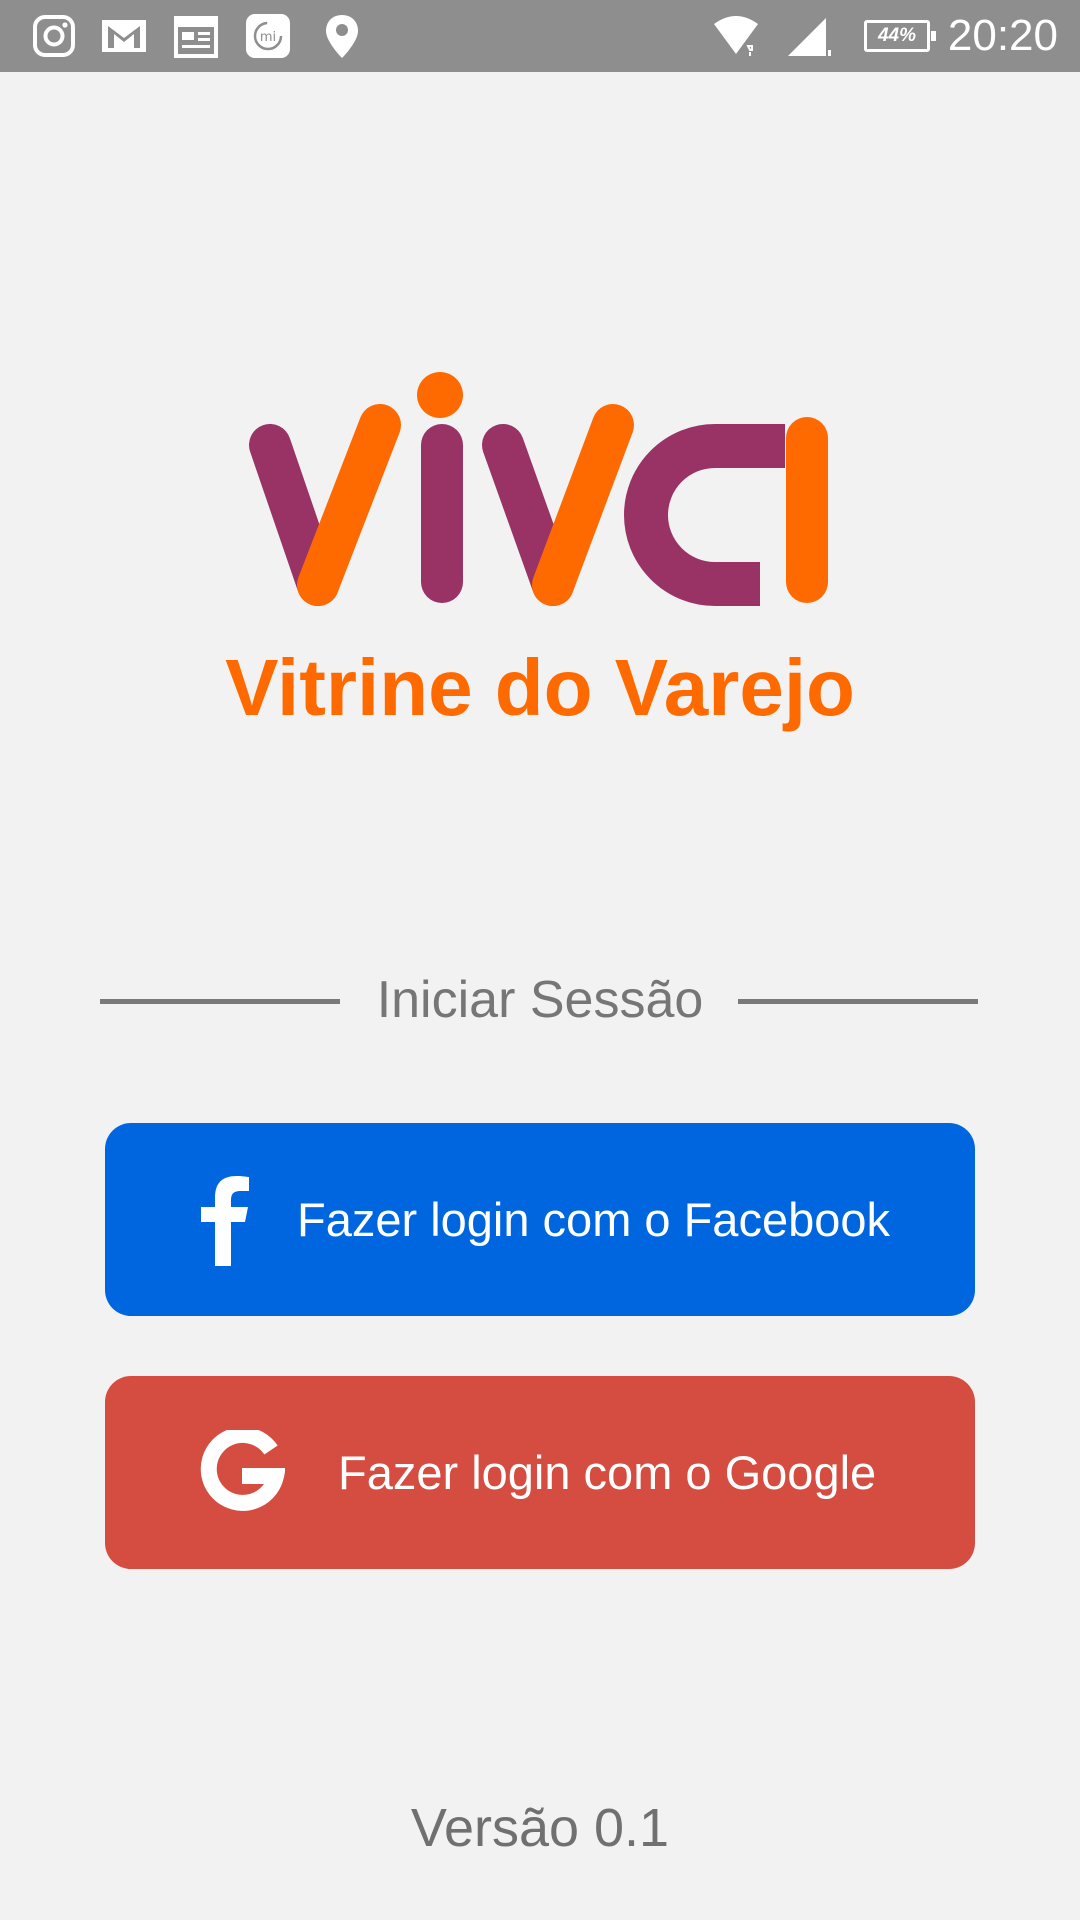 Image resolution: width=1080 pixels, height=1920 pixels. What do you see at coordinates (540, 36) in the screenshot?
I see `status-bar: mi 44% 20:20` at bounding box center [540, 36].